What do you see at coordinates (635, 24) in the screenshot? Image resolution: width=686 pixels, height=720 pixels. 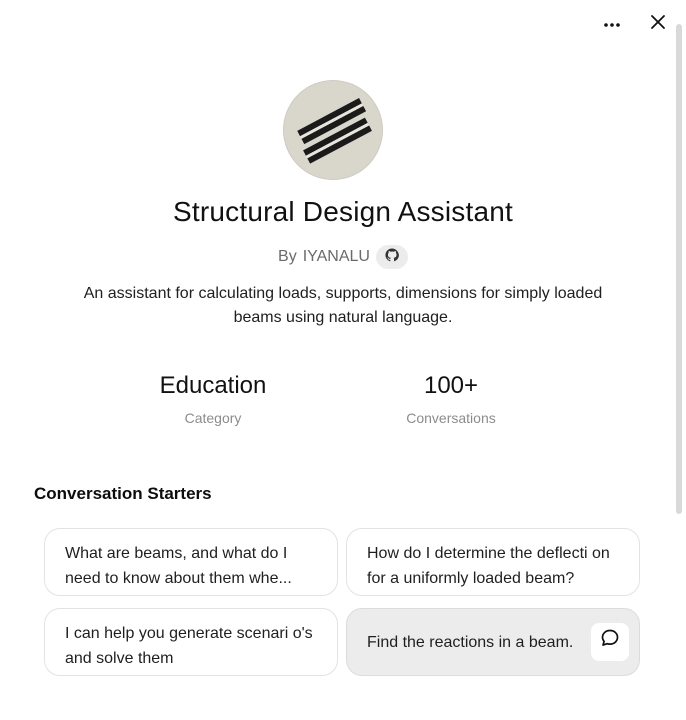 I see `top-bar` at bounding box center [635, 24].